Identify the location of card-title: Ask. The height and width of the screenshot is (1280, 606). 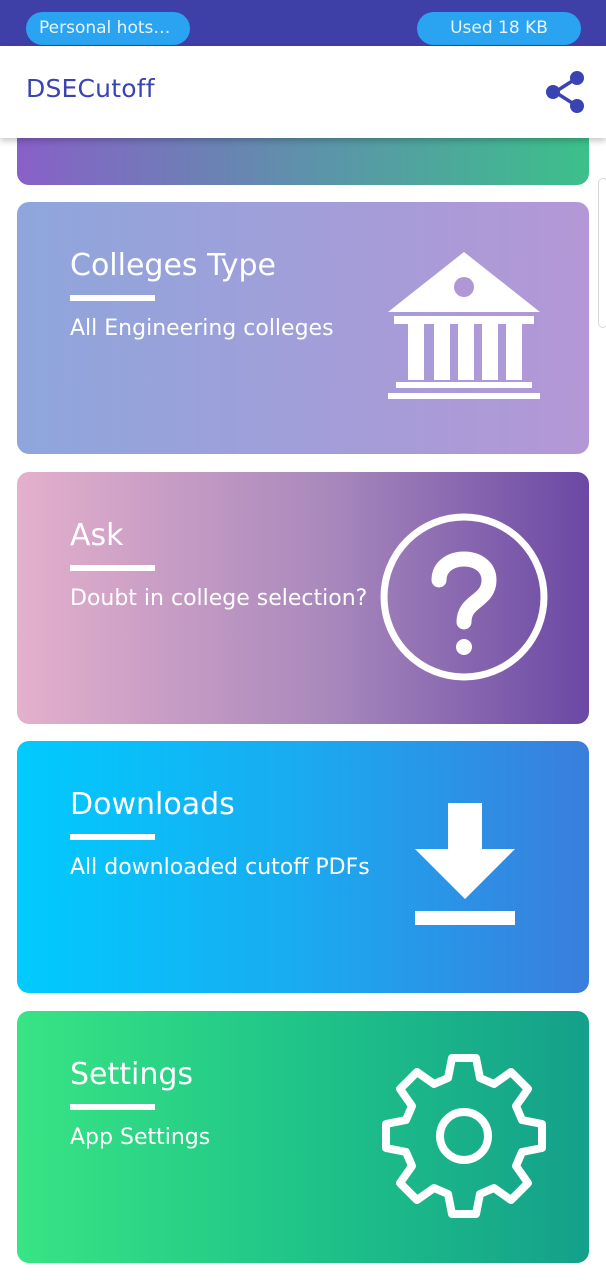
(97, 535).